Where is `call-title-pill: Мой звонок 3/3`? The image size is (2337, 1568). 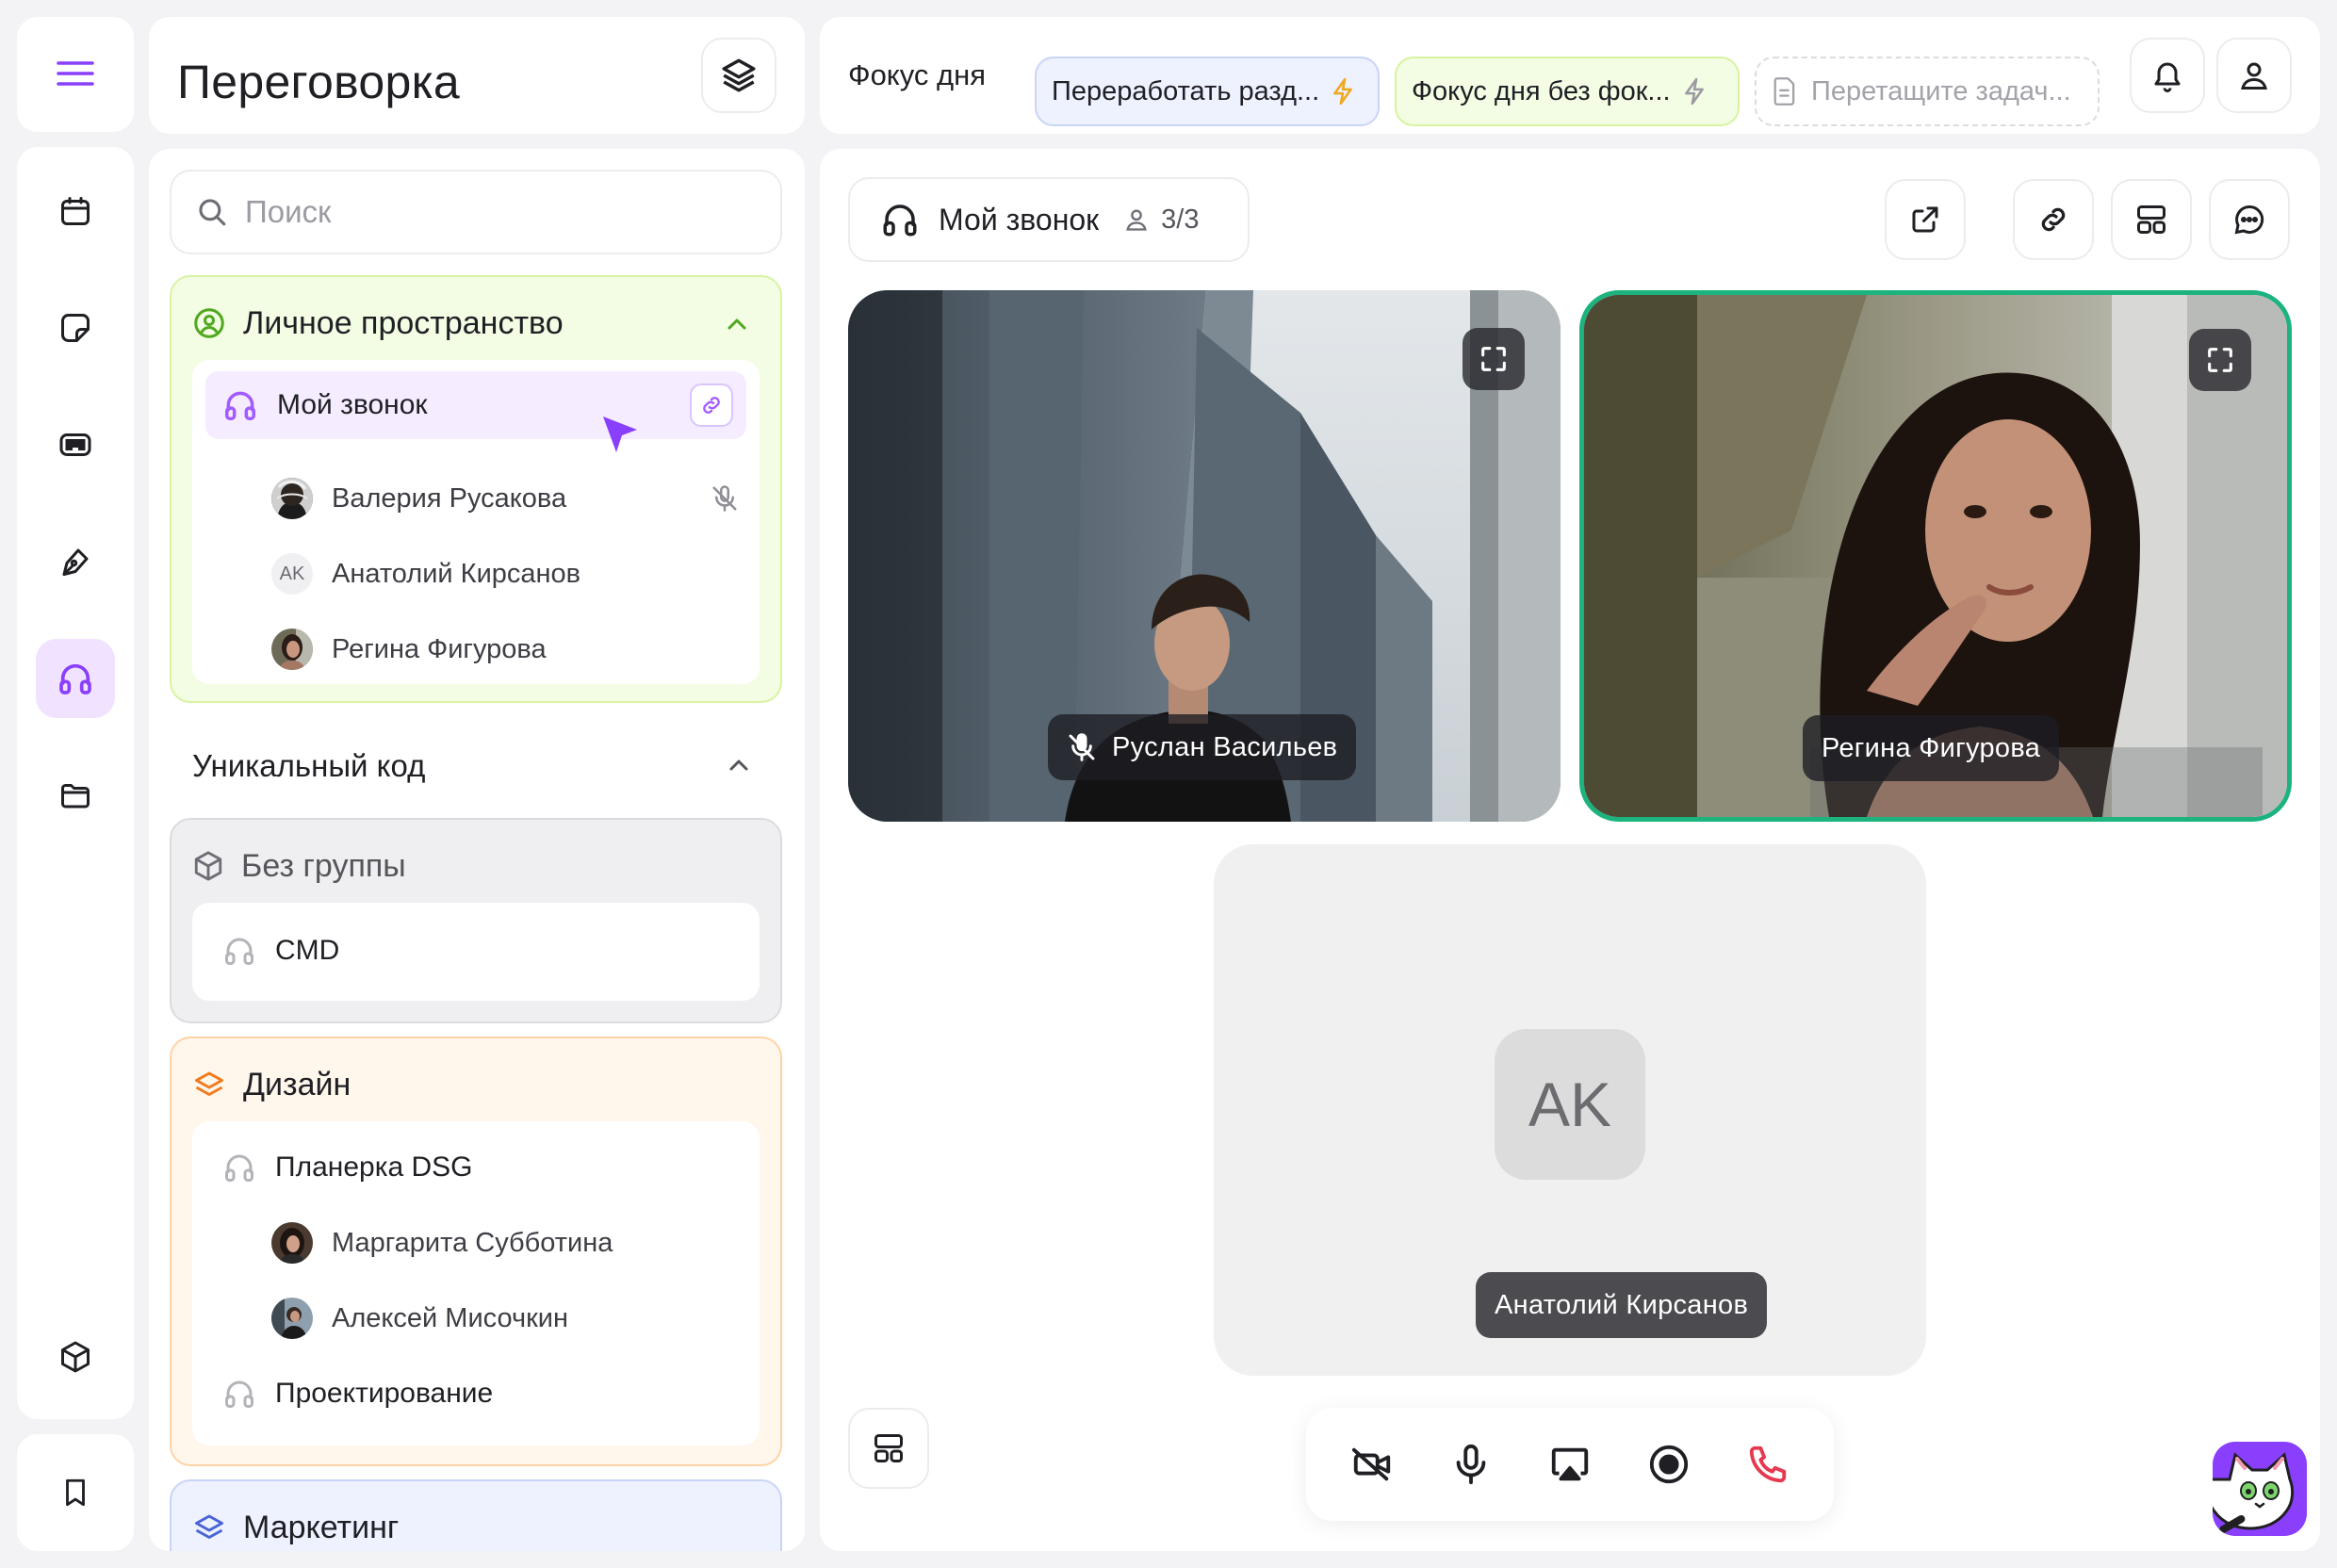
call-title-pill: Мой звонок 3/3 is located at coordinates (1049, 219).